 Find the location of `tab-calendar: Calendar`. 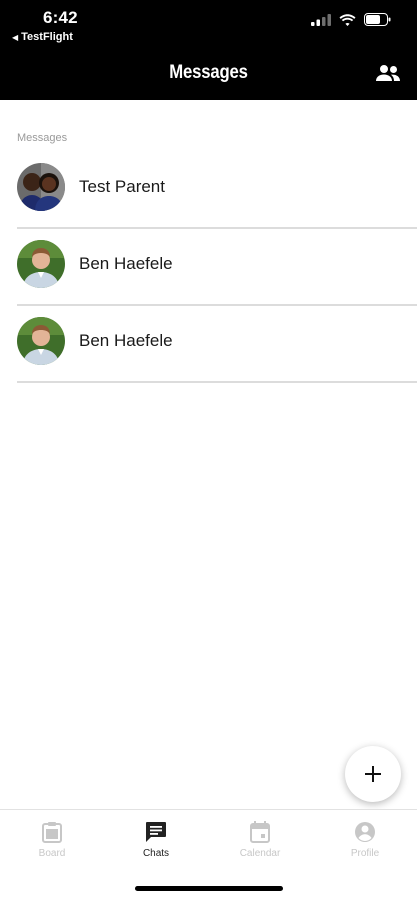

tab-calendar: Calendar is located at coordinates (260, 839).